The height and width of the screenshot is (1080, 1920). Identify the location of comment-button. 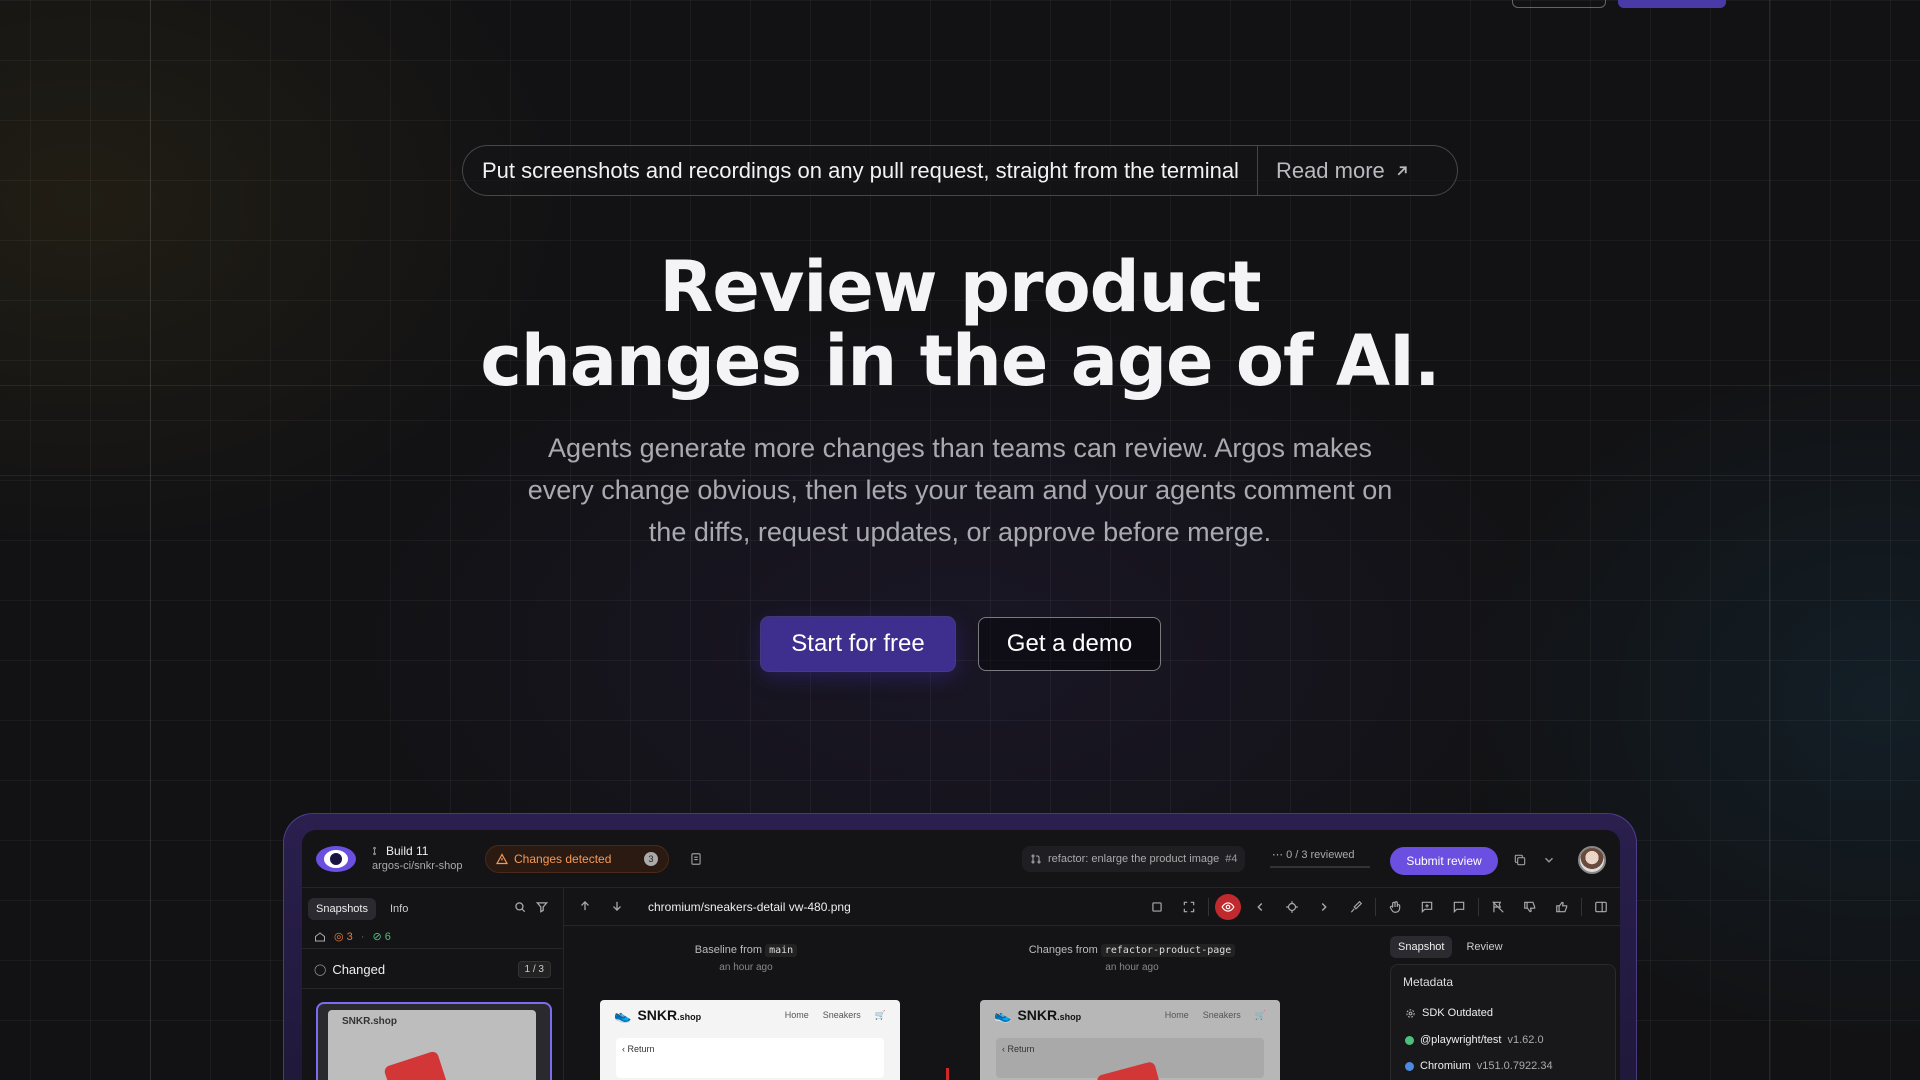
(1459, 907).